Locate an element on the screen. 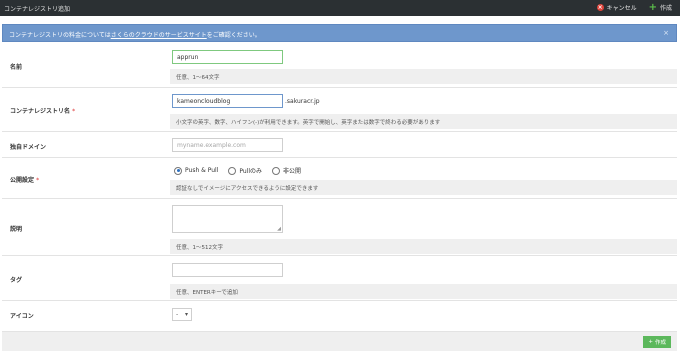 This screenshot has height=360, width=680. create-header-button: + 作成 is located at coordinates (660, 7).